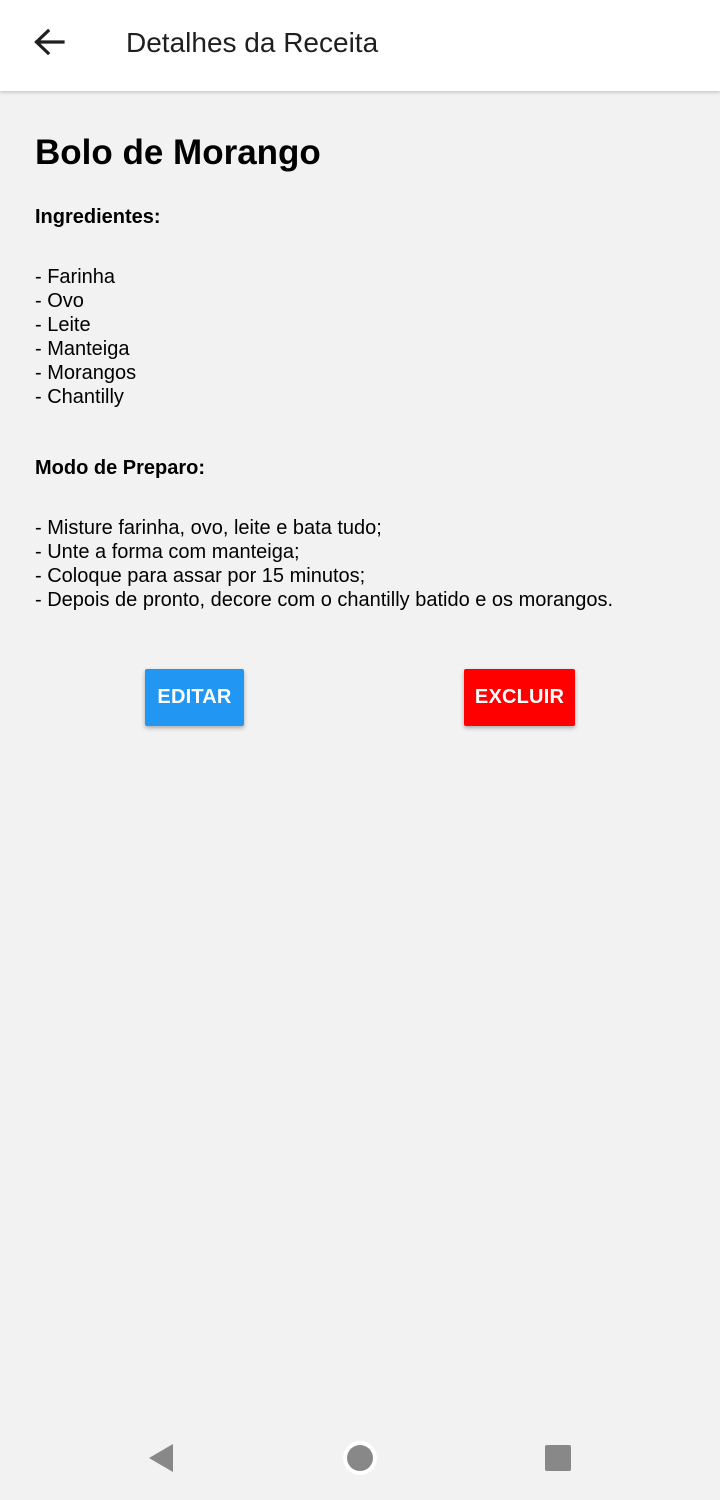 This screenshot has height=1500, width=720. Describe the element at coordinates (200, 576) in the screenshot. I see `list-item: - Coloque para assar por 15 minutos;` at that location.